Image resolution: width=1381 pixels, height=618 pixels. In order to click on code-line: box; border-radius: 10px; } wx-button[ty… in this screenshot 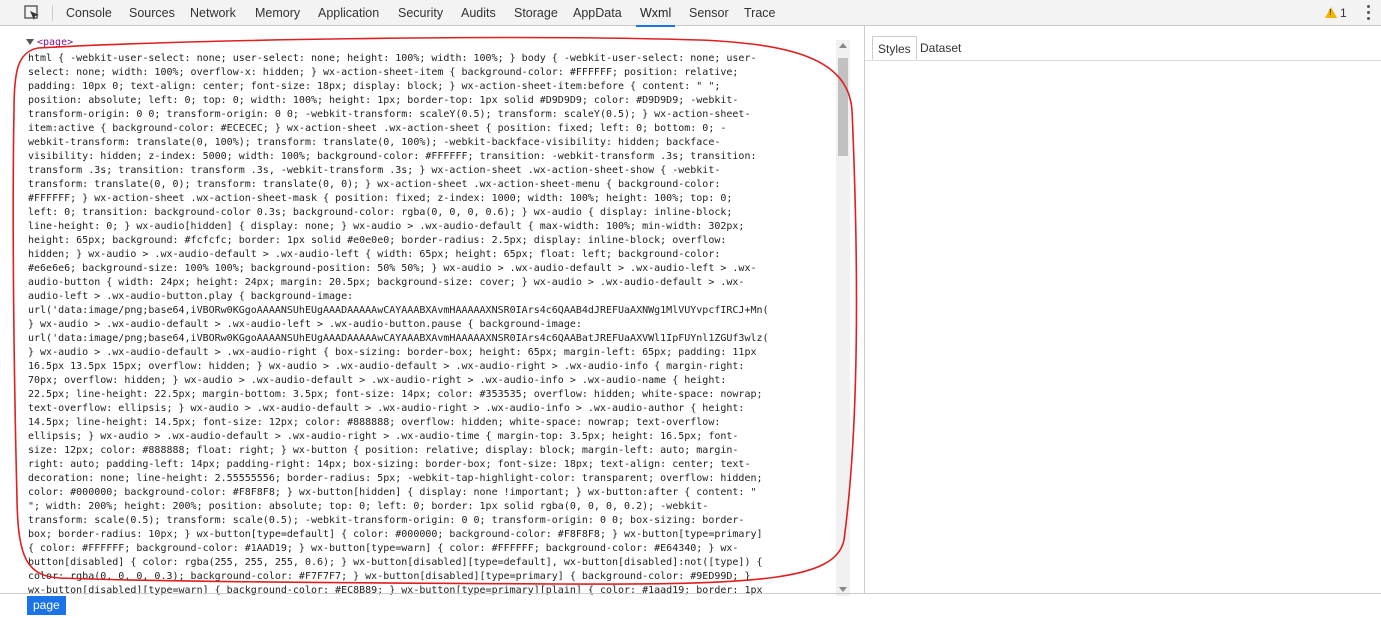, I will do `click(395, 534)`.